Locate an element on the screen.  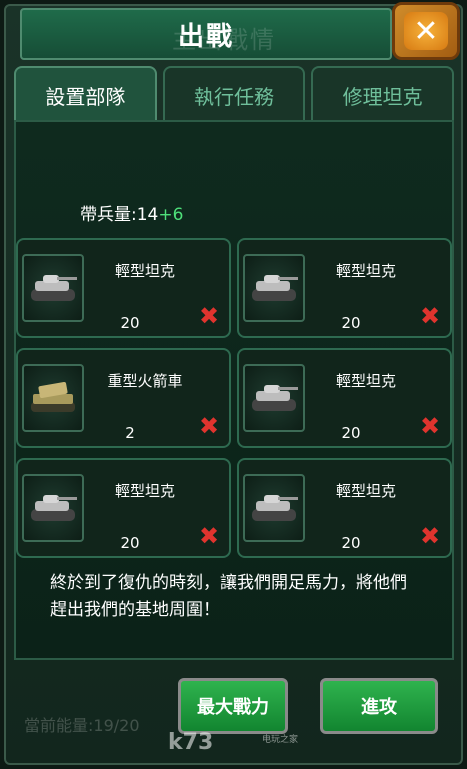
mission-message: 終於到了復仇的時刻，讓我們開足馬力，將他們趕出我們的基地周圍！ is located at coordinates (228, 596).